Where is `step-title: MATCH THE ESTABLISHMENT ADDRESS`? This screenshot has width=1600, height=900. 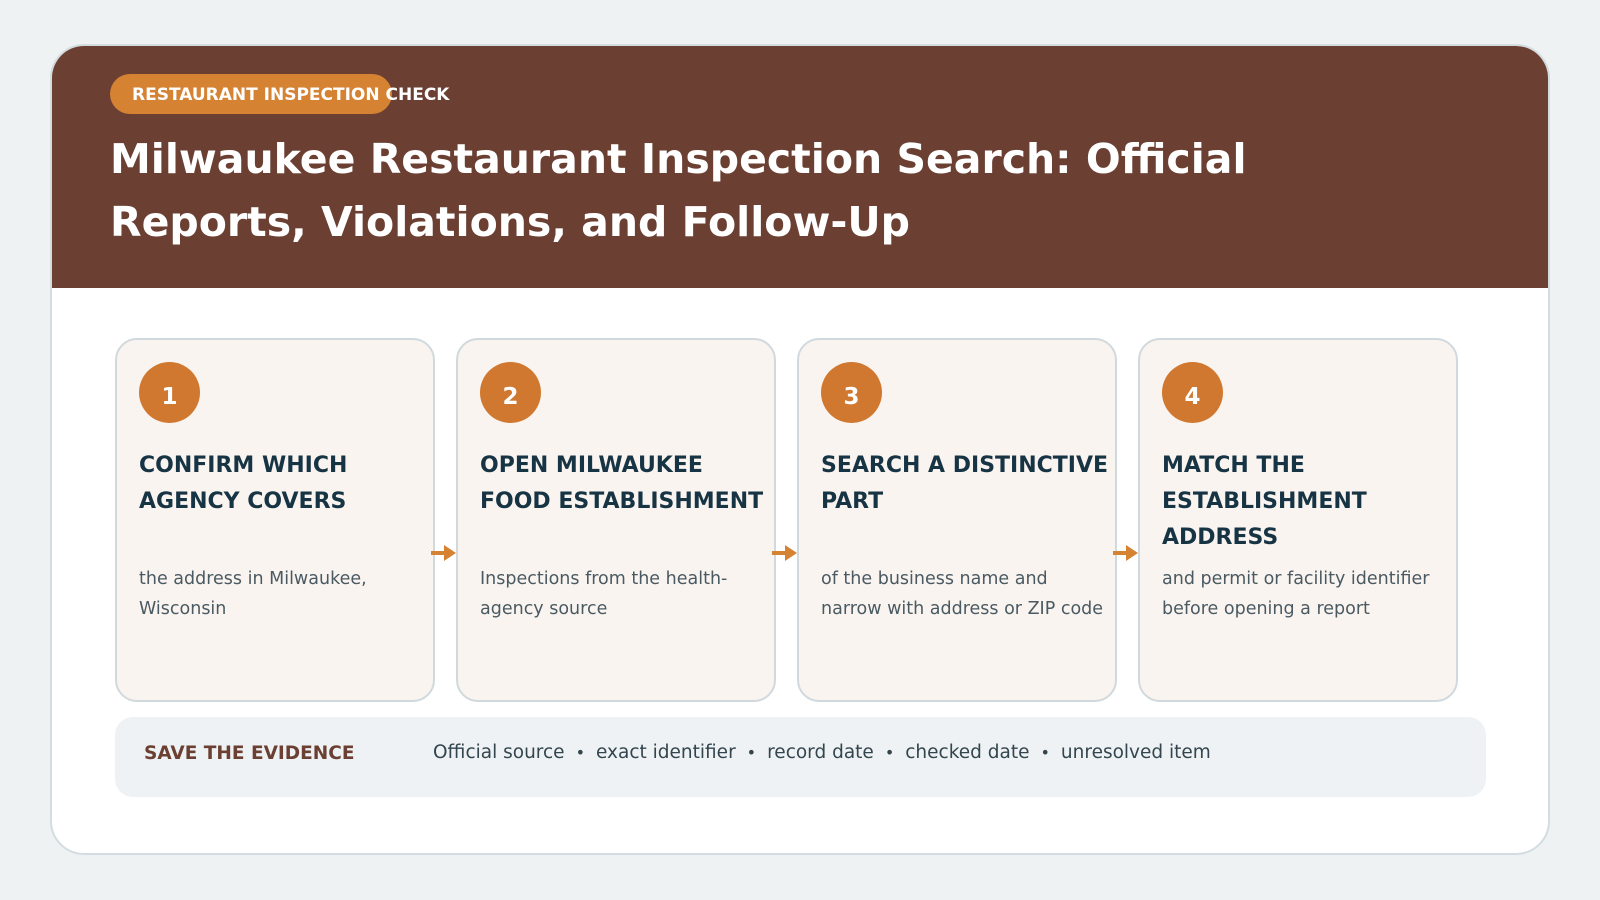
step-title: MATCH THE ESTABLISHMENT ADDRESS is located at coordinates (1264, 501).